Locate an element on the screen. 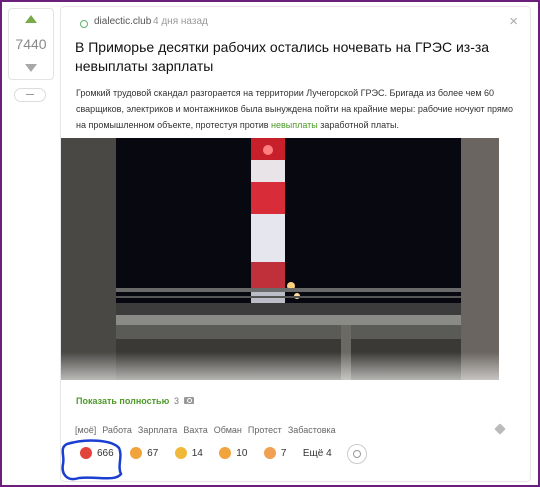 The height and width of the screenshot is (487, 540). camera-icon is located at coordinates (189, 400).